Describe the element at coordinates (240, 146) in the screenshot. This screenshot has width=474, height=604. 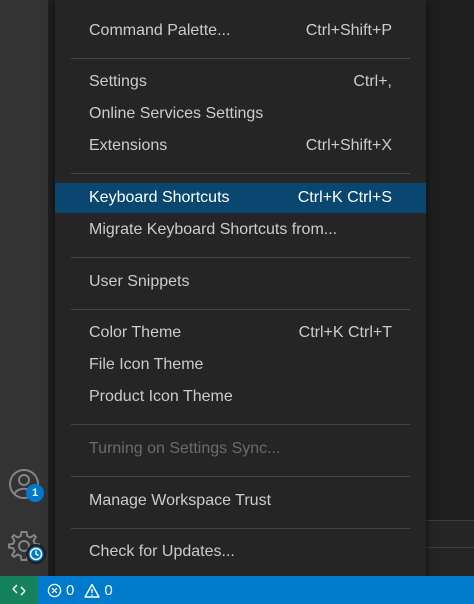
I see `menu-item-extensions: Extensions Ctrl+Shift+X` at that location.